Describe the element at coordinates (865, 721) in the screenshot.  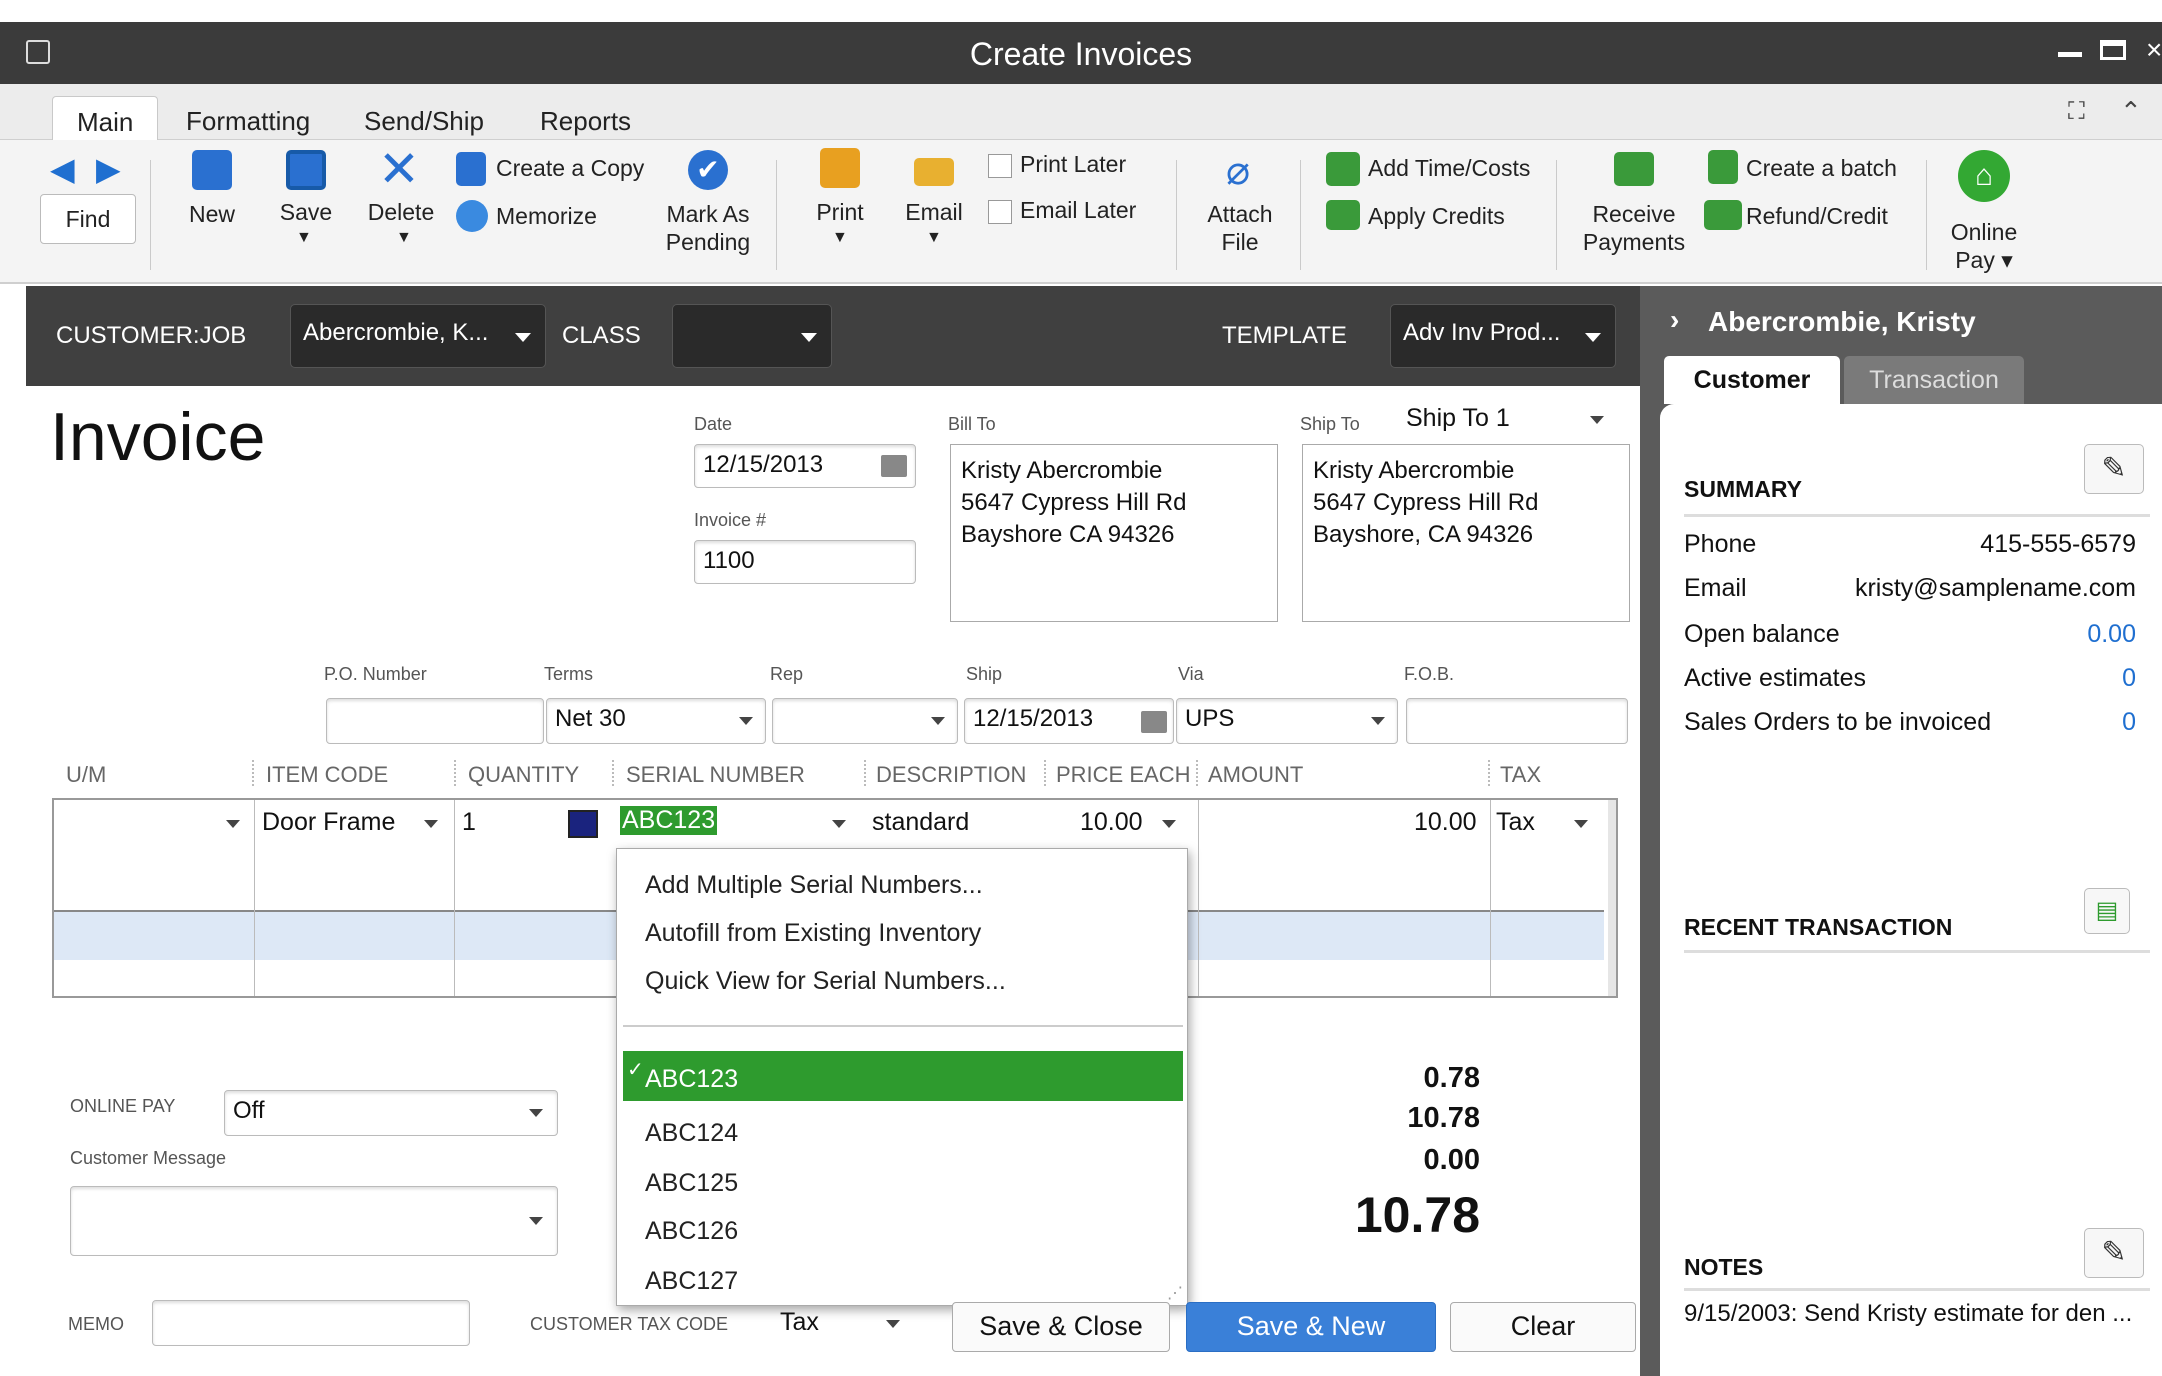
I see `rep-dropdown` at that location.